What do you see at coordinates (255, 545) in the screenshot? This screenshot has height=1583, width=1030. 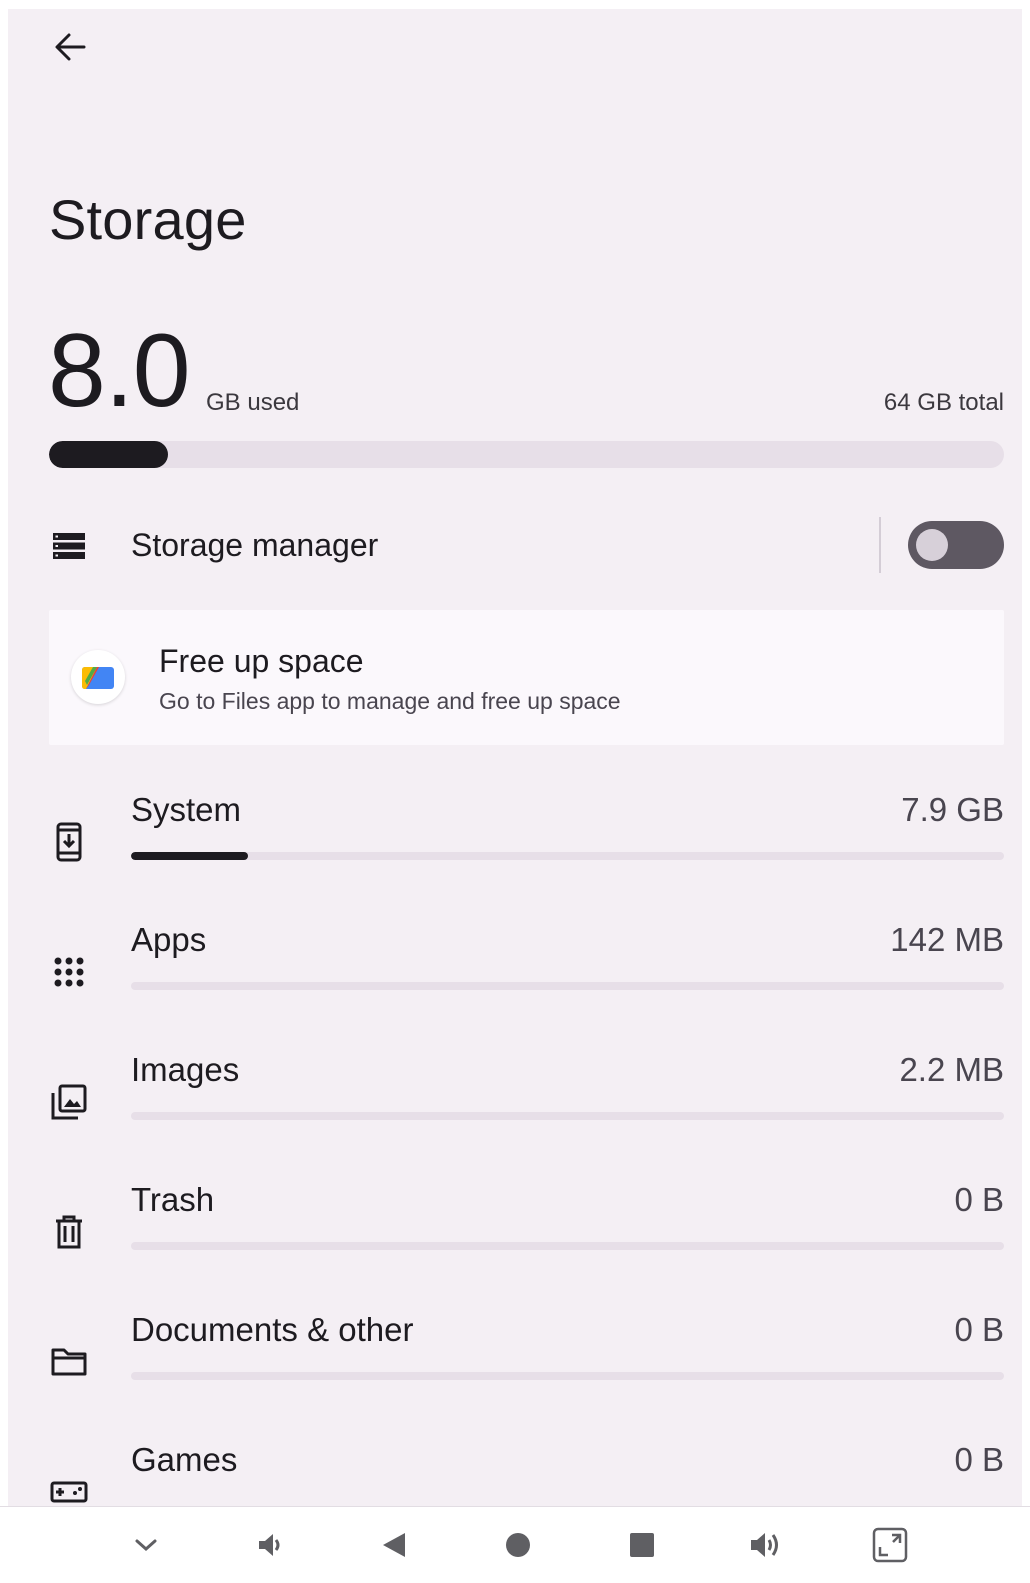 I see `storage-manager-label: Storage manager` at bounding box center [255, 545].